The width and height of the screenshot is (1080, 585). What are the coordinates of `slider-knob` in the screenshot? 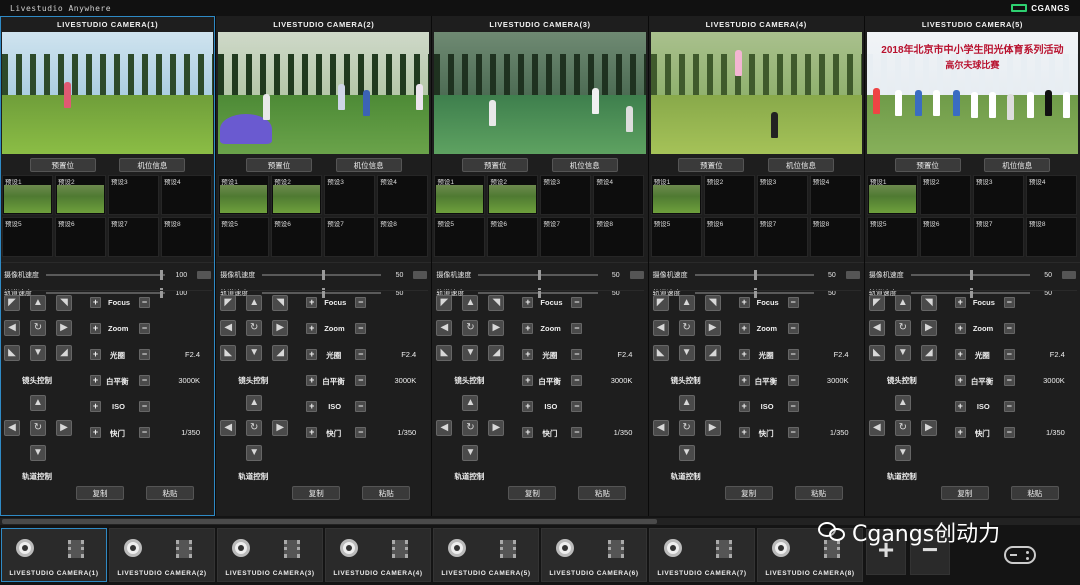 It's located at (756, 275).